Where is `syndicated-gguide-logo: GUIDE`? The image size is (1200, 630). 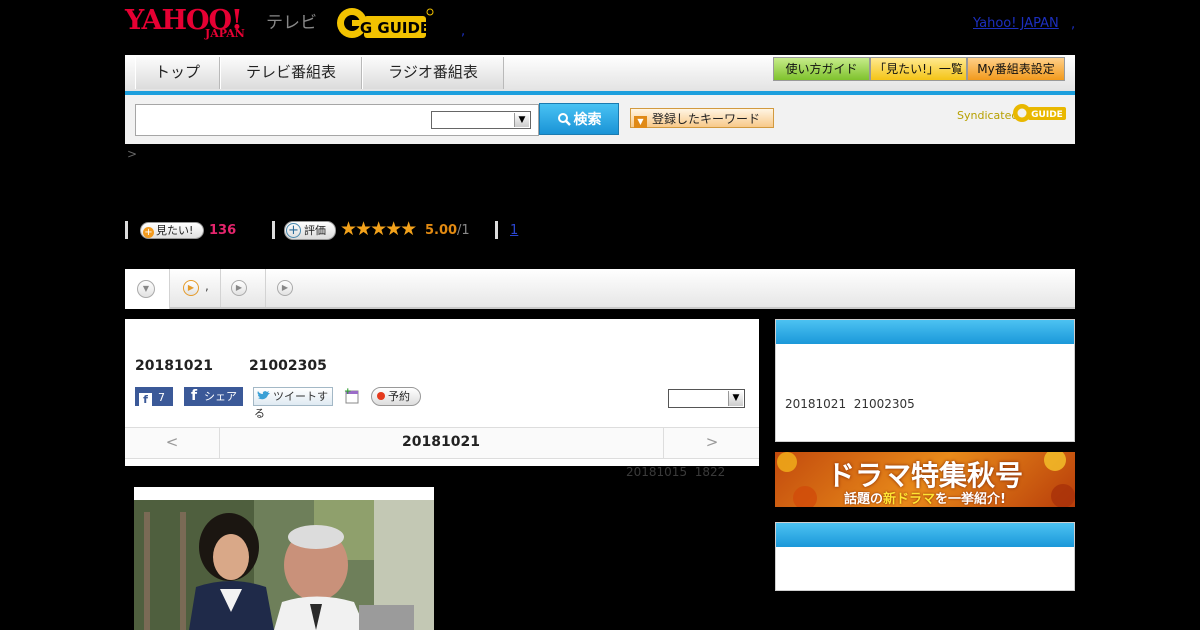
syndicated-gguide-logo: GUIDE is located at coordinates (1040, 115).